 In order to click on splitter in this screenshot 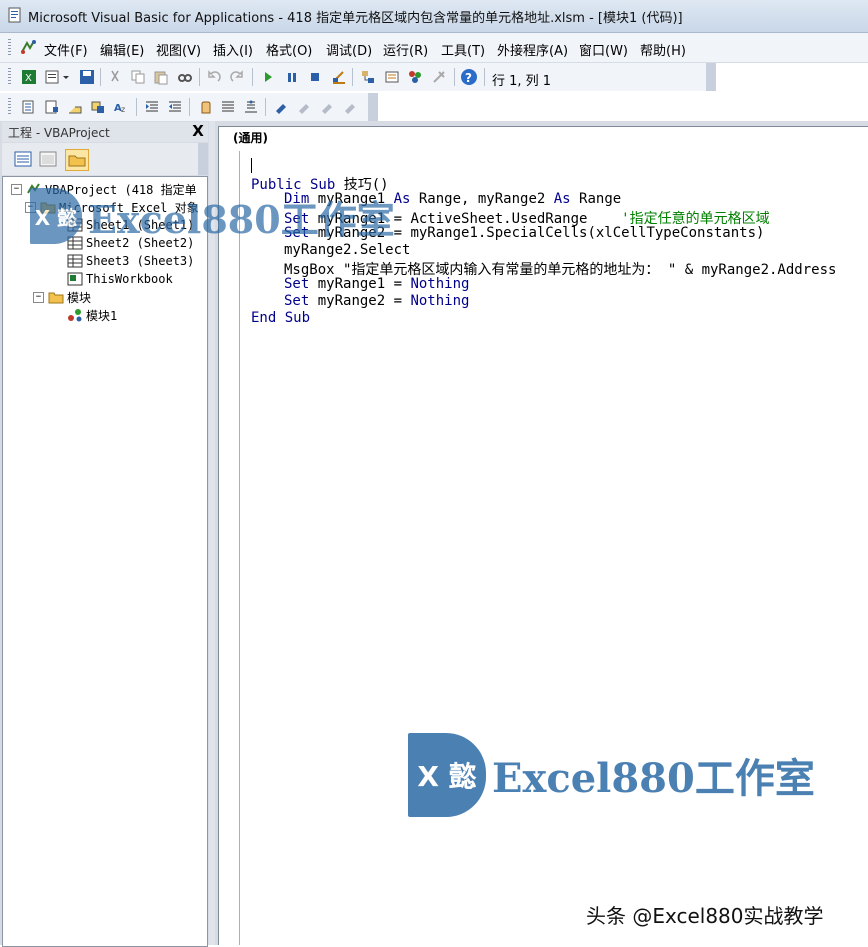, I will do `click(212, 533)`.